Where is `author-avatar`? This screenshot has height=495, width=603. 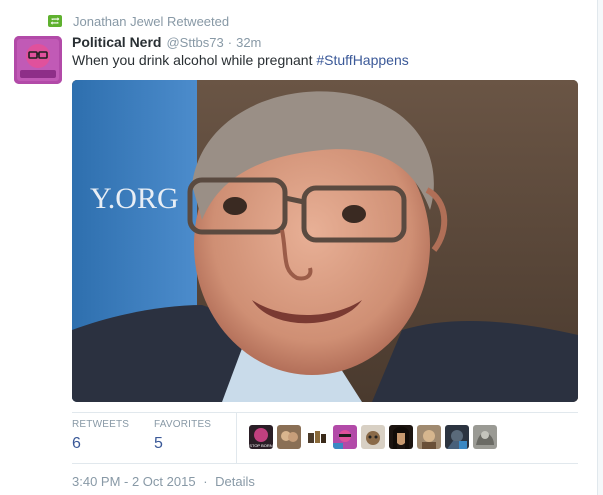 author-avatar is located at coordinates (38, 60).